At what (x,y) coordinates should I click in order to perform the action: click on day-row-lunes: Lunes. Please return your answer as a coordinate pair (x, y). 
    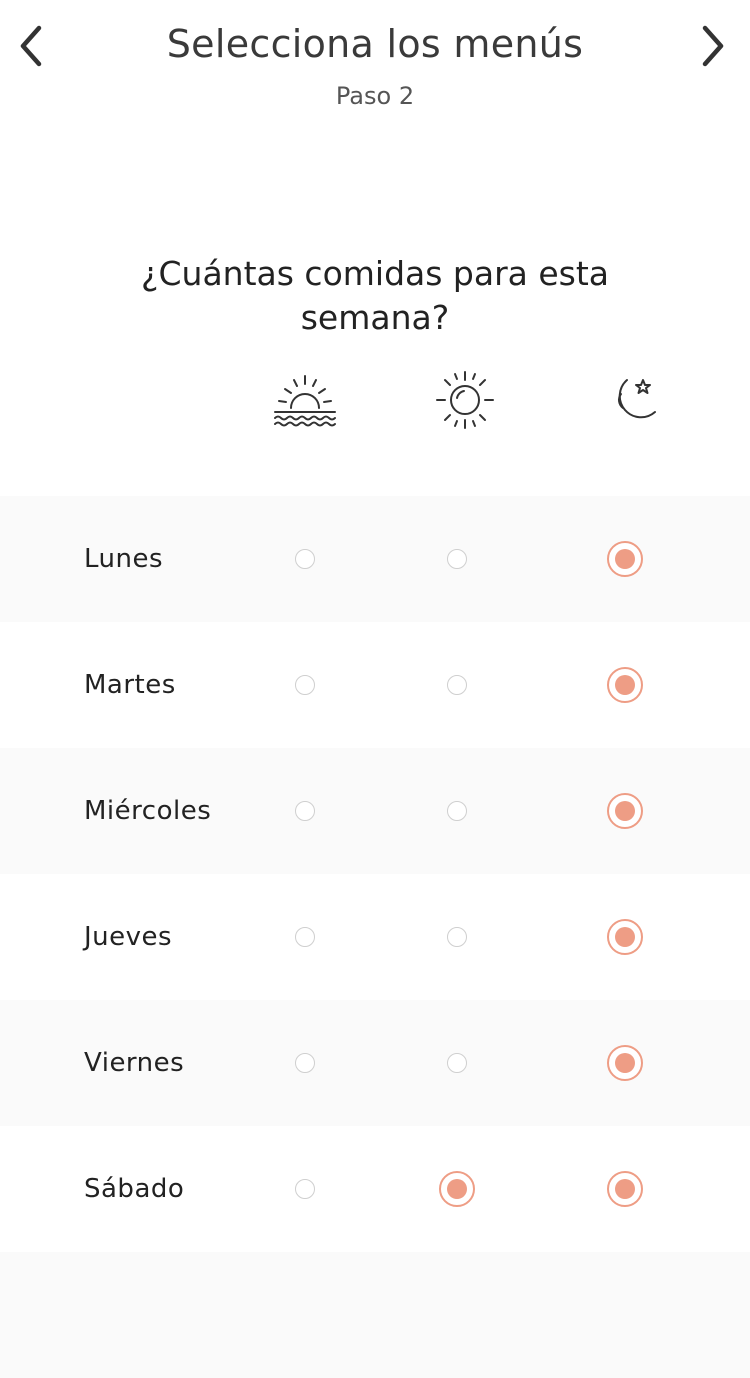
    Looking at the image, I should click on (375, 559).